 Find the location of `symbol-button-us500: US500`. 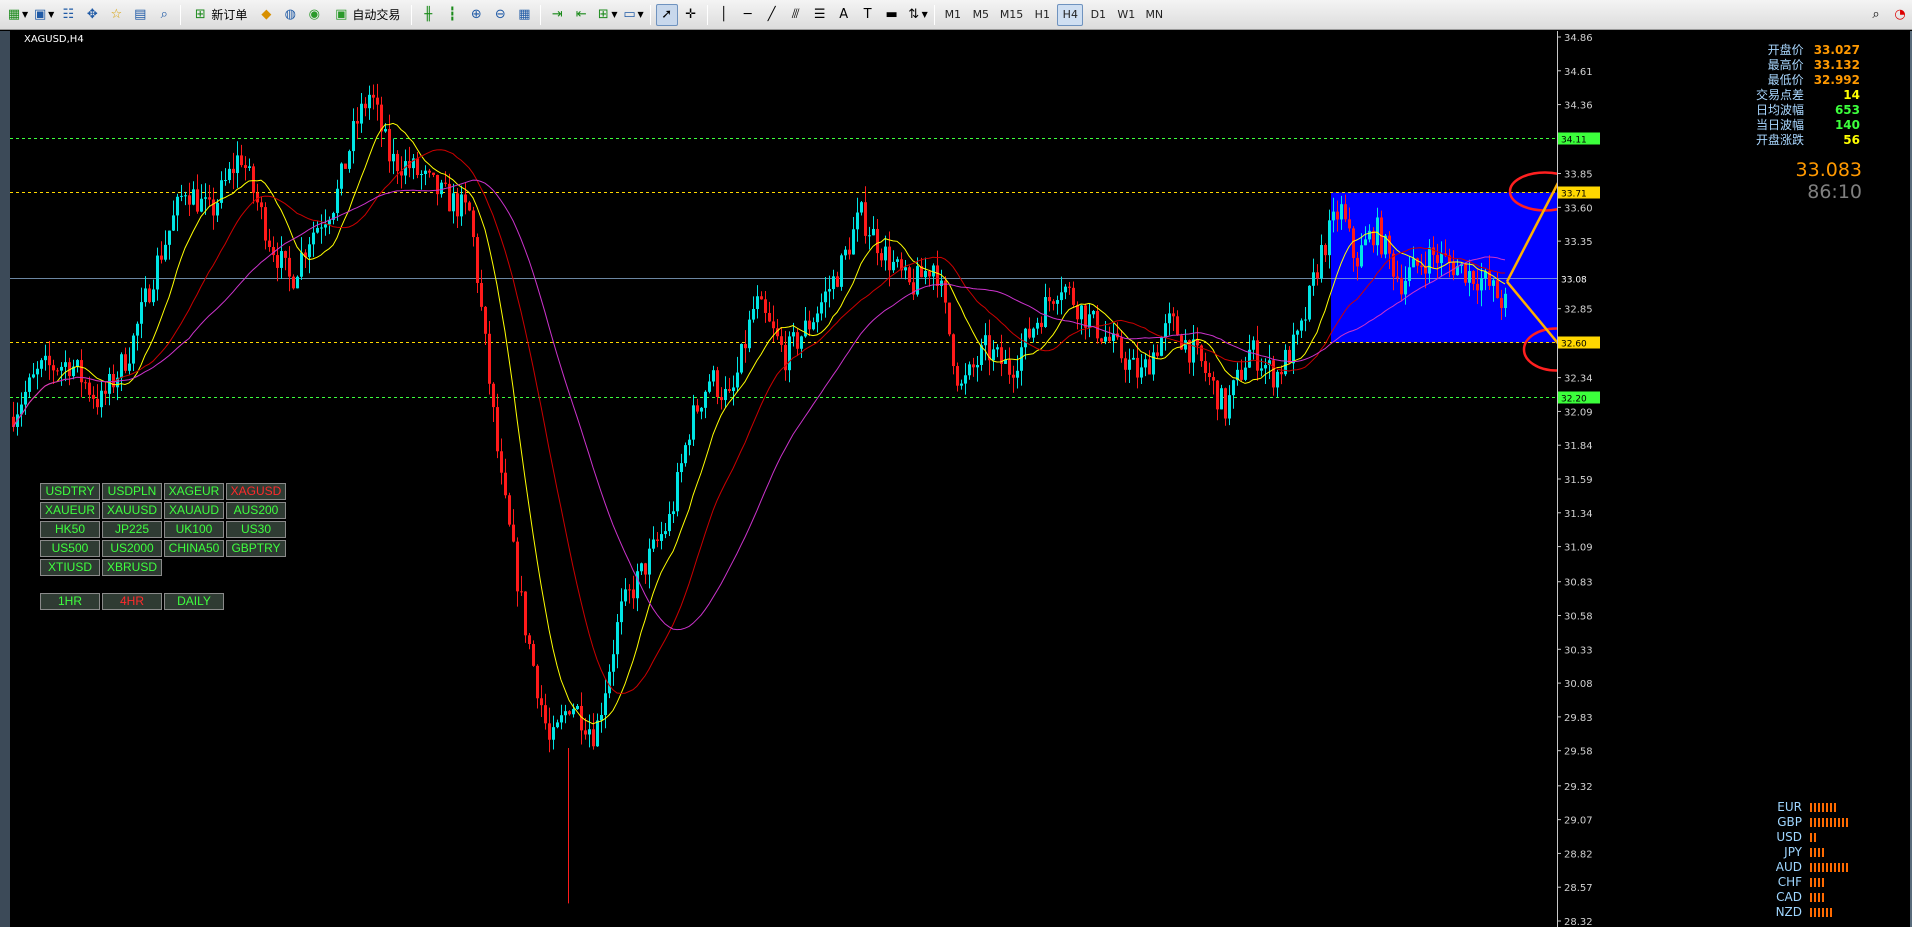

symbol-button-us500: US500 is located at coordinates (70, 548).